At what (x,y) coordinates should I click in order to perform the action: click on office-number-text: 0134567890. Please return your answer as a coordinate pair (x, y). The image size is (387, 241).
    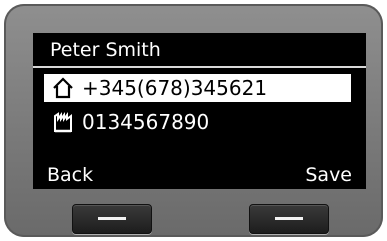
    Looking at the image, I should click on (146, 122).